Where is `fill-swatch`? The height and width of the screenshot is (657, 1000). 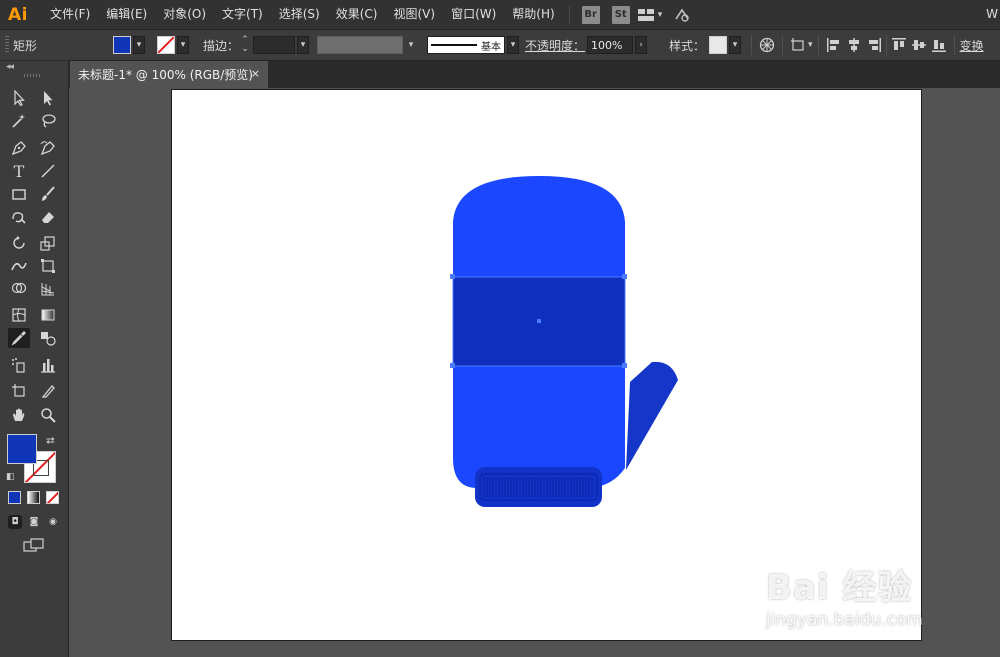
fill-swatch is located at coordinates (22, 449).